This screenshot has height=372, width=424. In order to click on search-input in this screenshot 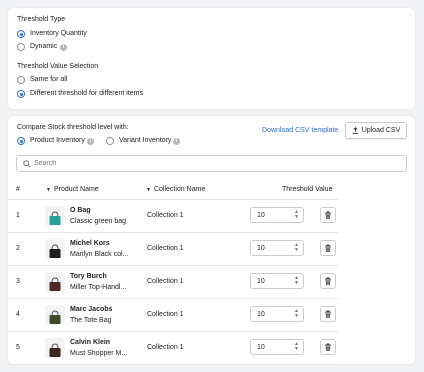, I will do `click(214, 163)`.